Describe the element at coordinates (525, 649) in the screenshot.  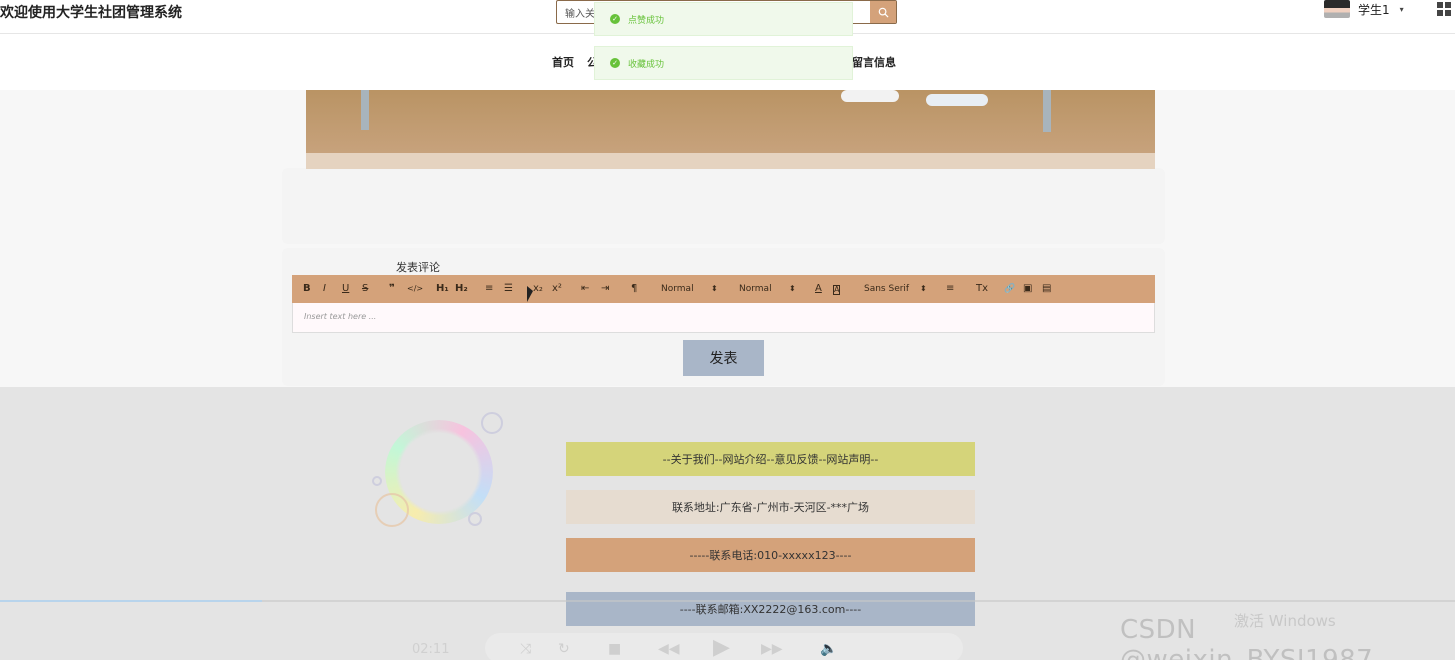
I see `shuffle-icon: ⤨` at that location.